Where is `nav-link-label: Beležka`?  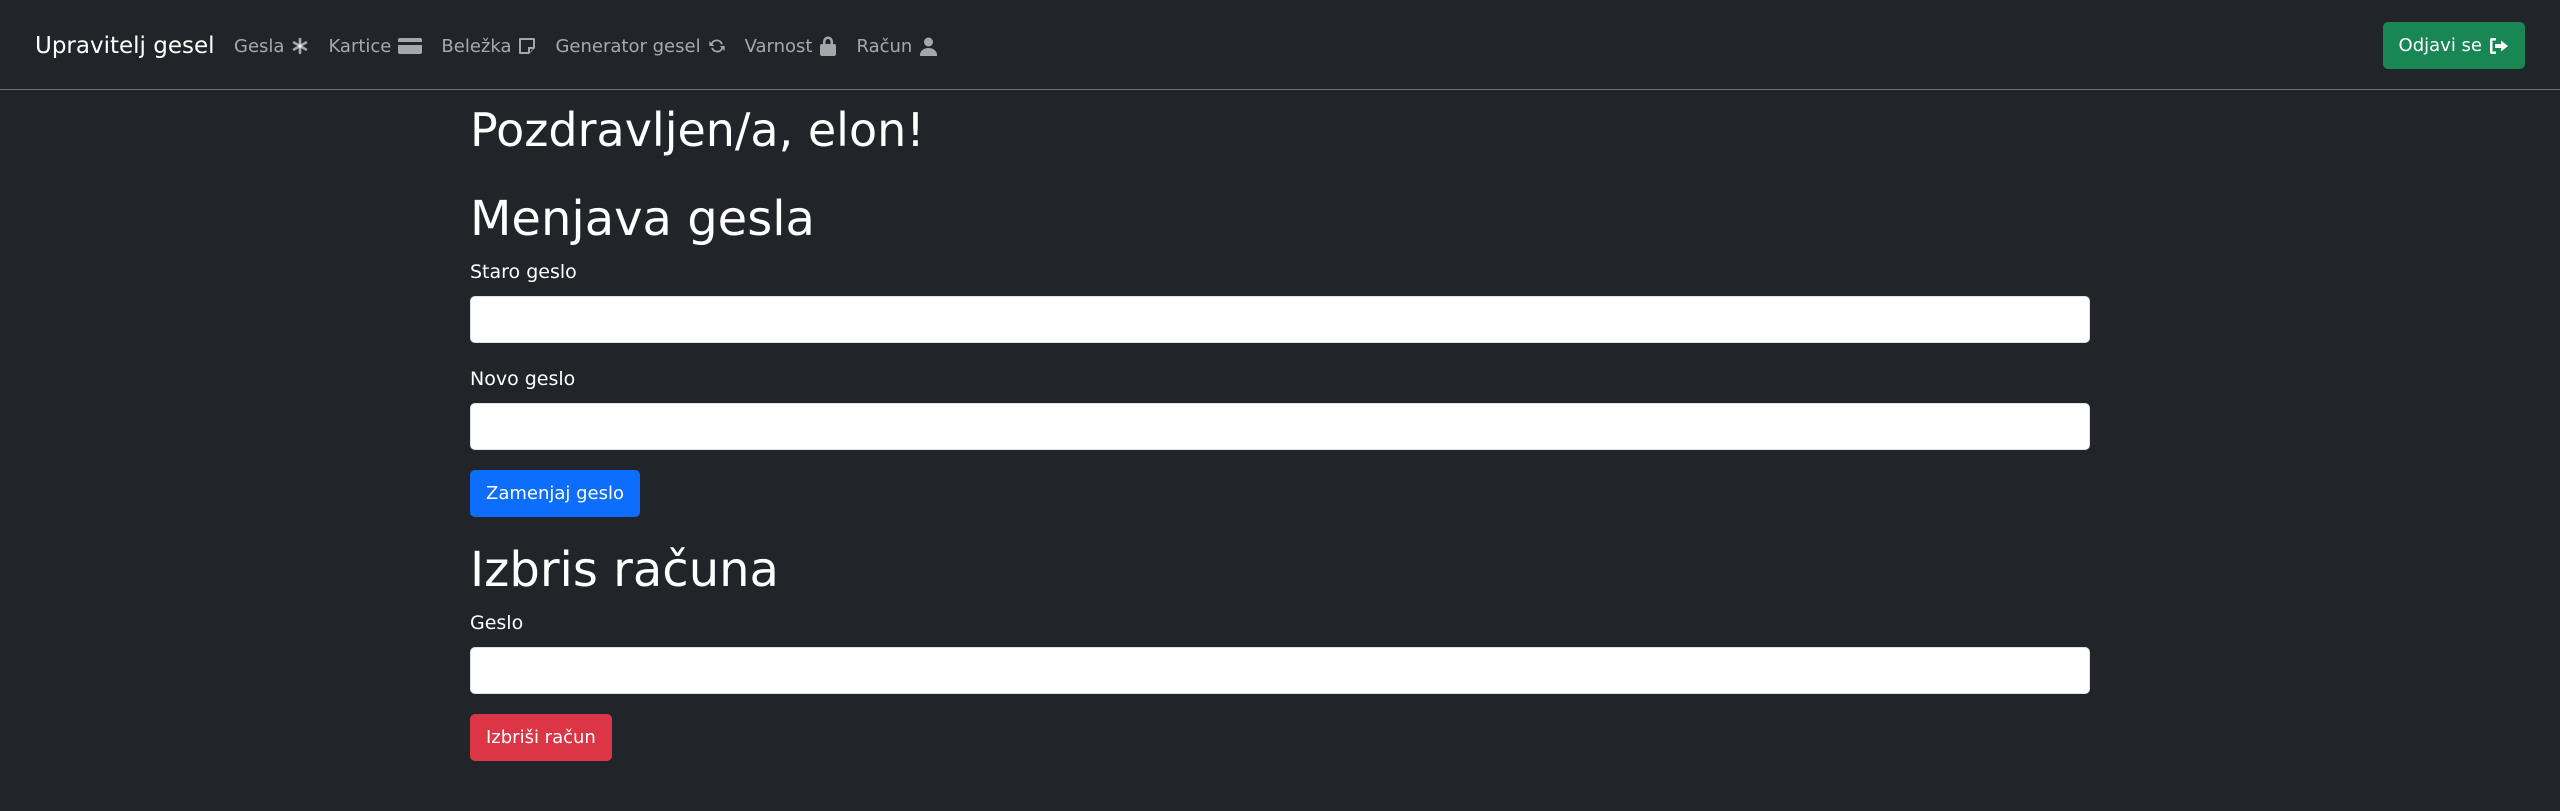 nav-link-label: Beležka is located at coordinates (476, 46).